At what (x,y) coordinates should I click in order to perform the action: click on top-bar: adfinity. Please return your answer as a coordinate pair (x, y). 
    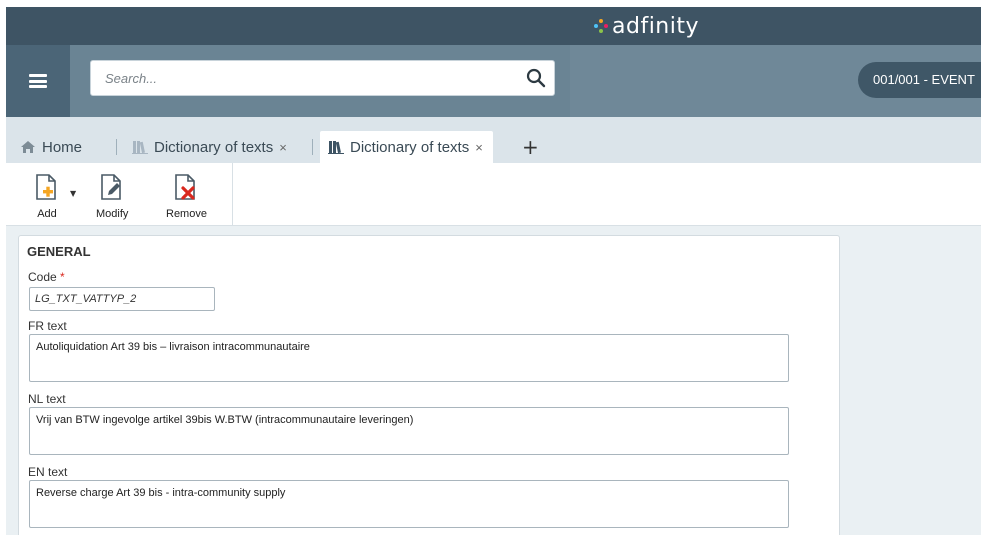
    Looking at the image, I should click on (493, 26).